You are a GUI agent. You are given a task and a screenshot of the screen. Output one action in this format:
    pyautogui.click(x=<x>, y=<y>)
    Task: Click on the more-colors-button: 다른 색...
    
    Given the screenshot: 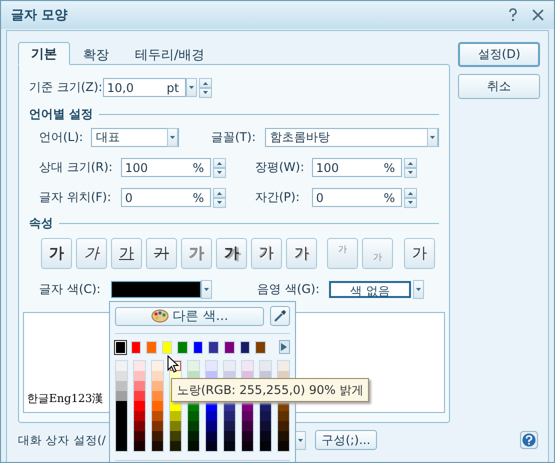 What is the action you would take?
    pyautogui.click(x=189, y=316)
    